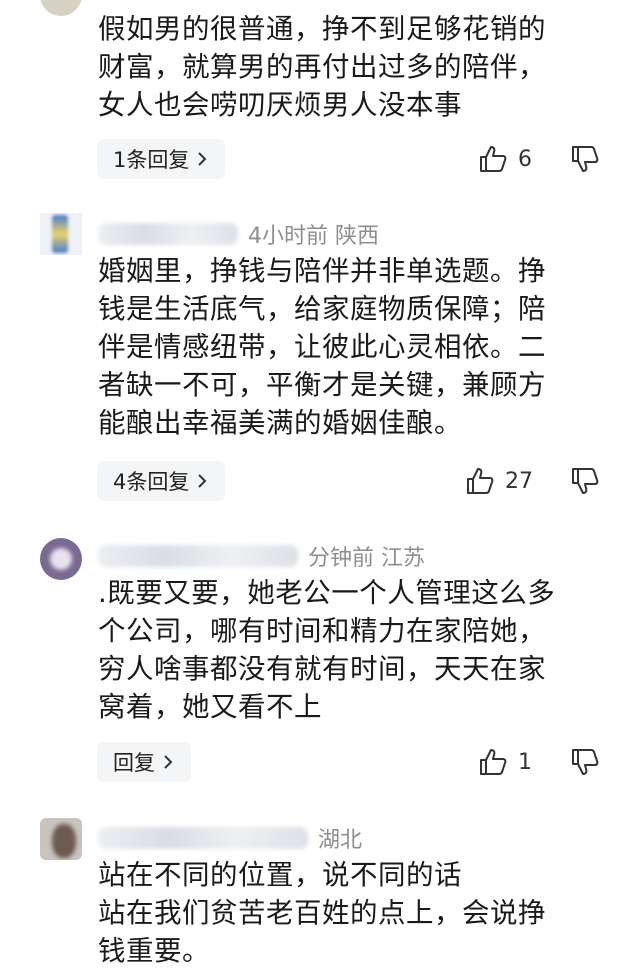  What do you see at coordinates (322, 29) in the screenshot?
I see `comment-line: 假如男的很普通，挣不到足够花销的` at bounding box center [322, 29].